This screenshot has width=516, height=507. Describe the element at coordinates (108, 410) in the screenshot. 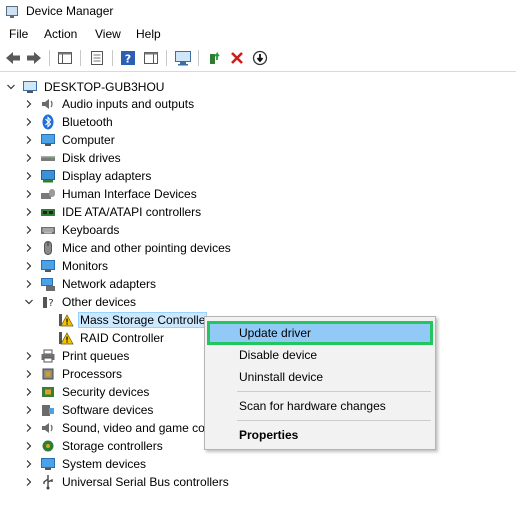

I see `category-label: Software devices` at that location.